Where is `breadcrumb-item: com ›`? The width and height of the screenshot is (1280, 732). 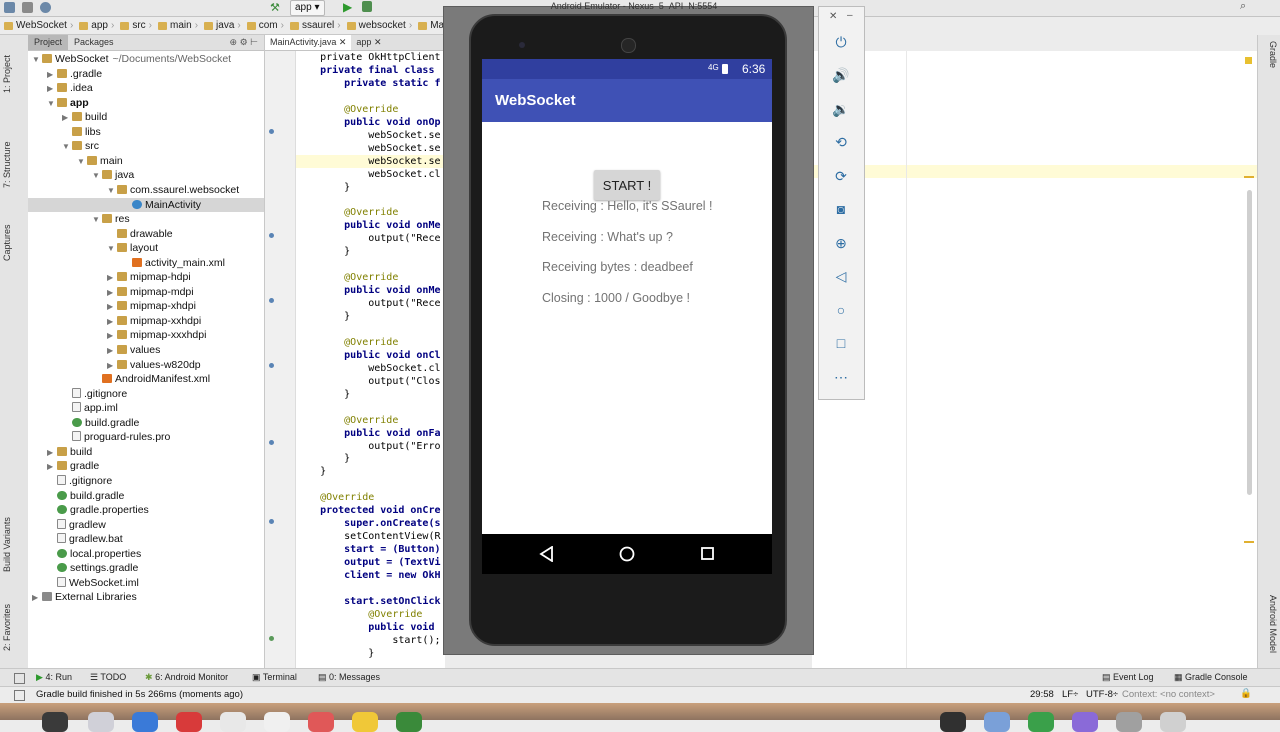
breadcrumb-item: com › is located at coordinates (264, 25).